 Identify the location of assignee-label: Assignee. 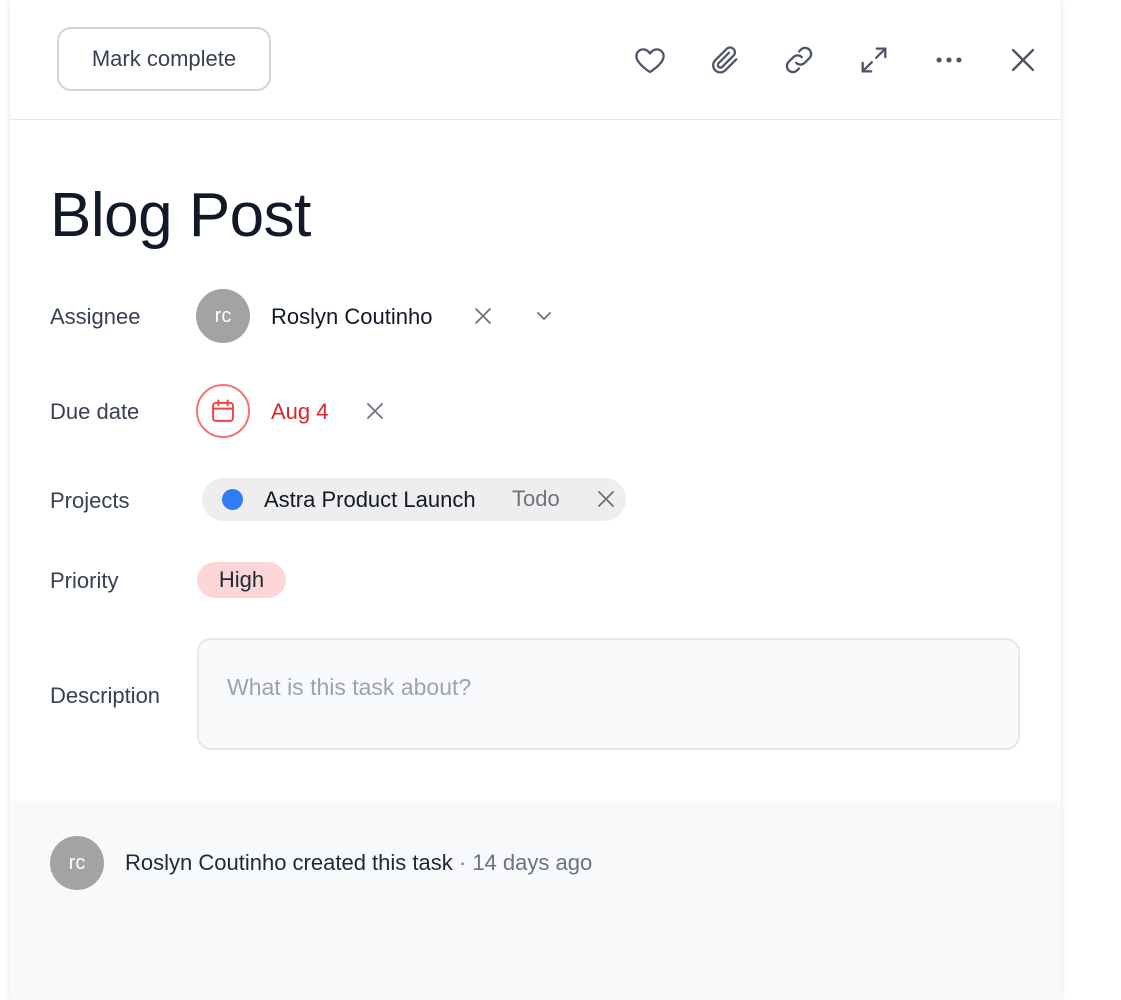
(95, 316).